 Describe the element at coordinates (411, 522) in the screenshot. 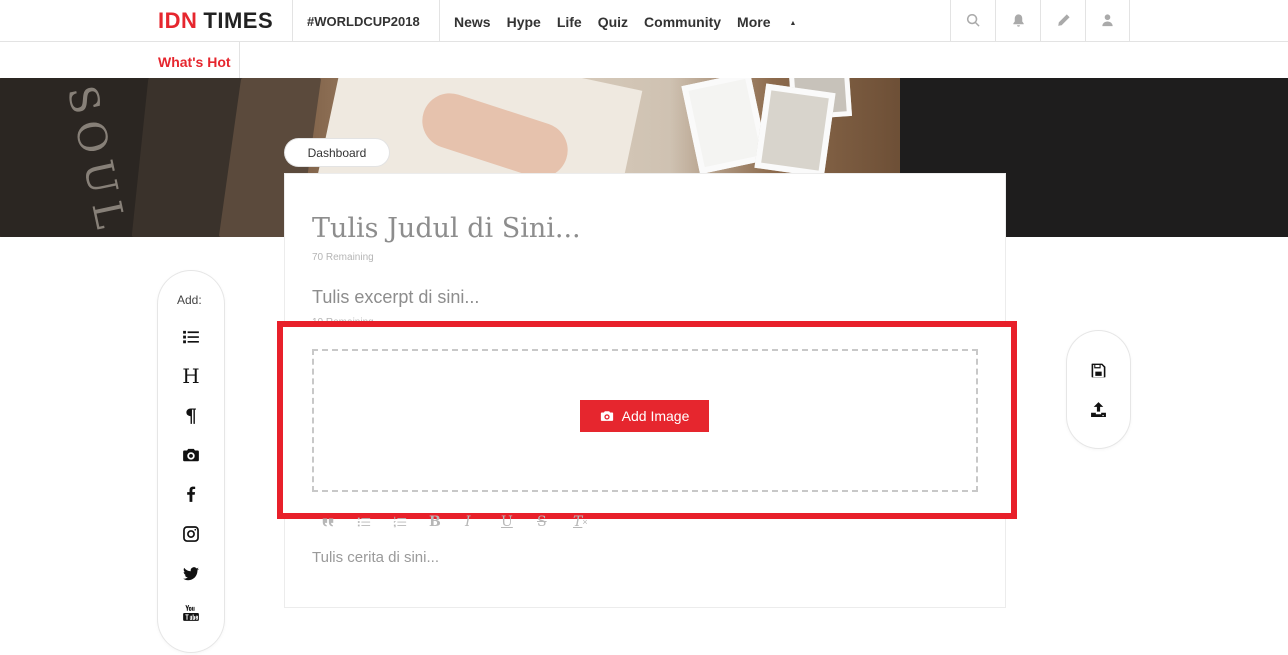

I see `numbered-list-button` at that location.